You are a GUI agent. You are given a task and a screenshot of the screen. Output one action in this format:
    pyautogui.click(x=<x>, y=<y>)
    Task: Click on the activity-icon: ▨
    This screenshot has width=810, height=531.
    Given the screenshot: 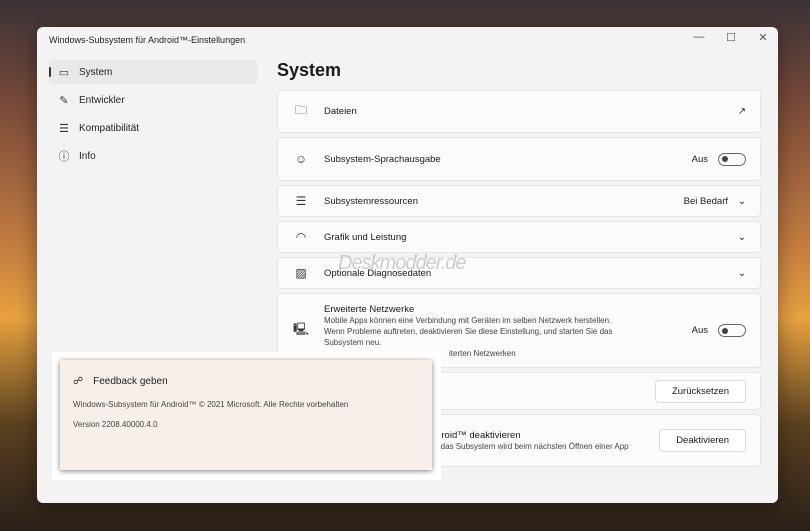 What is the action you would take?
    pyautogui.click(x=301, y=273)
    